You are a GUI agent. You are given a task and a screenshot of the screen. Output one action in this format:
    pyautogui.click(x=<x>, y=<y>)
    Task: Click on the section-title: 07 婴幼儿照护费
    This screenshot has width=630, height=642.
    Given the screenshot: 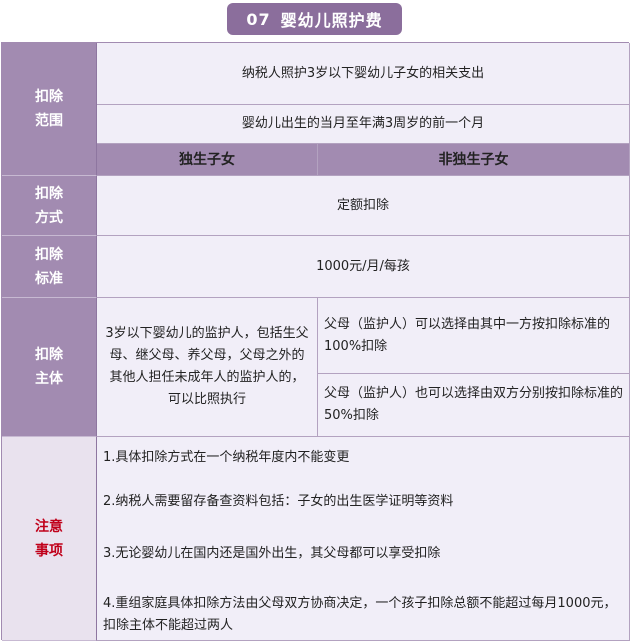 What is the action you would take?
    pyautogui.click(x=314, y=19)
    